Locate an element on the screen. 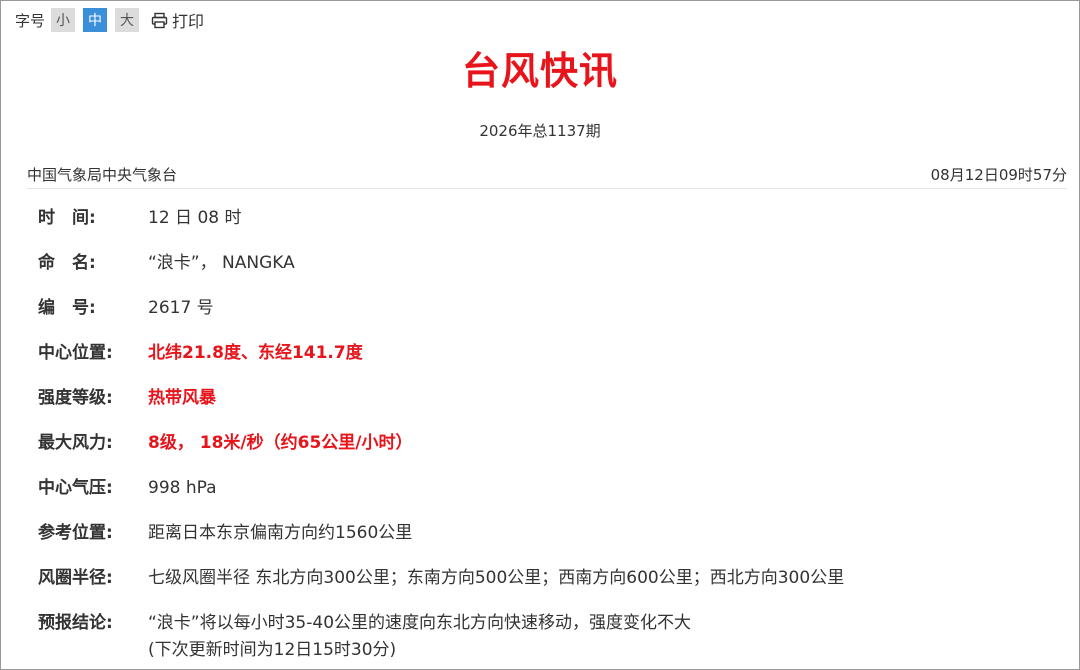  field-reference-position-label: 参考位置: is located at coordinates (75, 533).